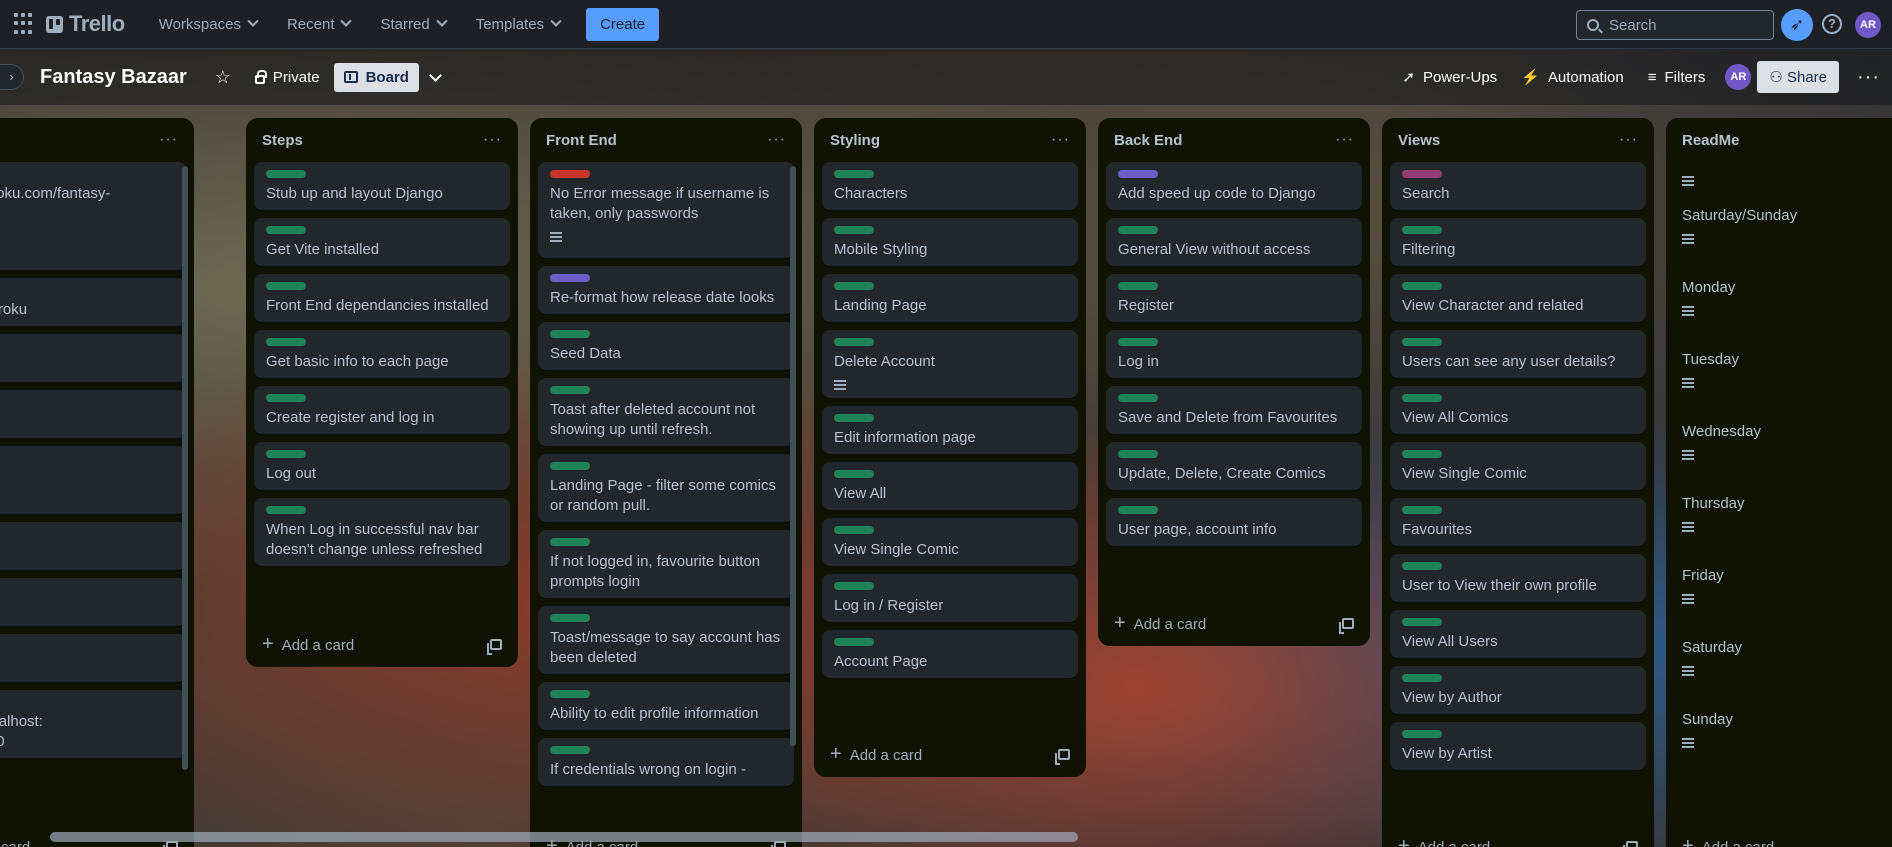 The width and height of the screenshot is (1892, 847). What do you see at coordinates (1675, 25) in the screenshot?
I see `search-input: Search` at bounding box center [1675, 25].